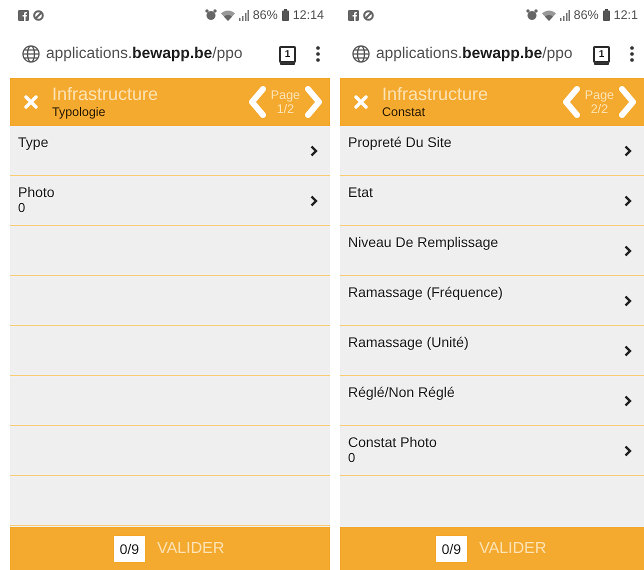 This screenshot has width=644, height=570. What do you see at coordinates (492, 151) in the screenshot?
I see `form-row: Propreté Du Site` at bounding box center [492, 151].